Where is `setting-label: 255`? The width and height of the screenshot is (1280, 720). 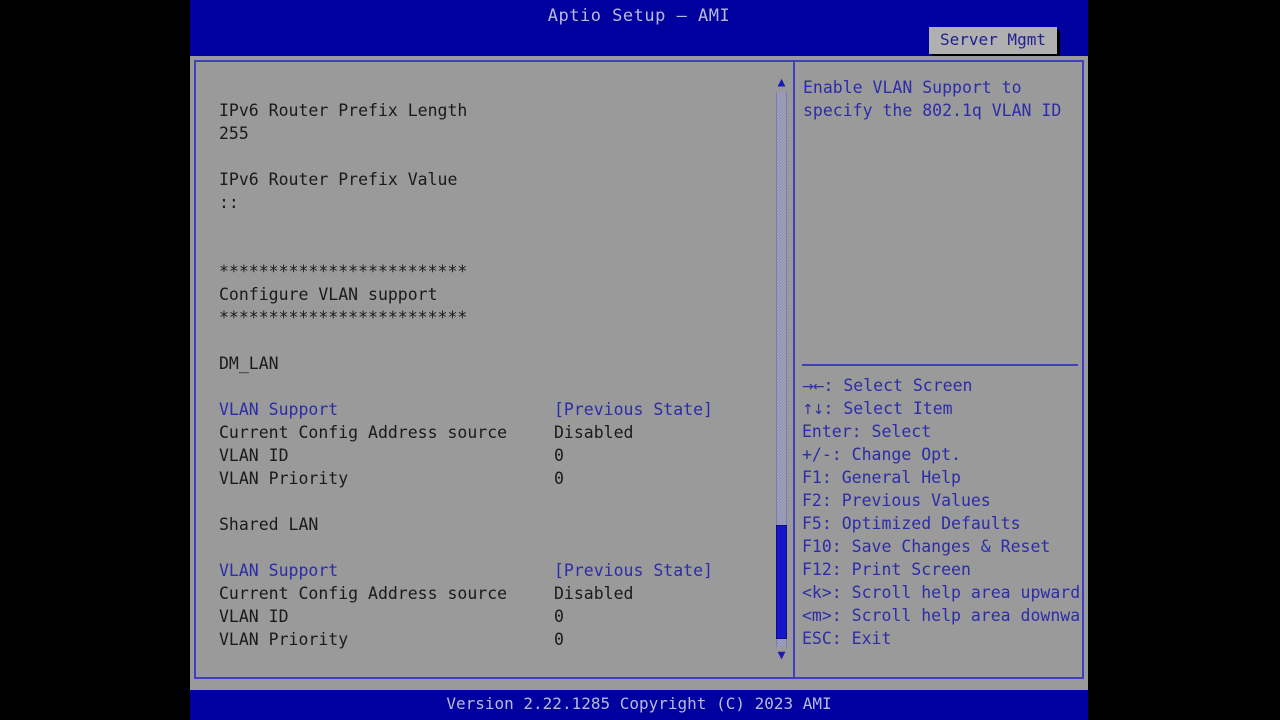
setting-label: 255 is located at coordinates (234, 133).